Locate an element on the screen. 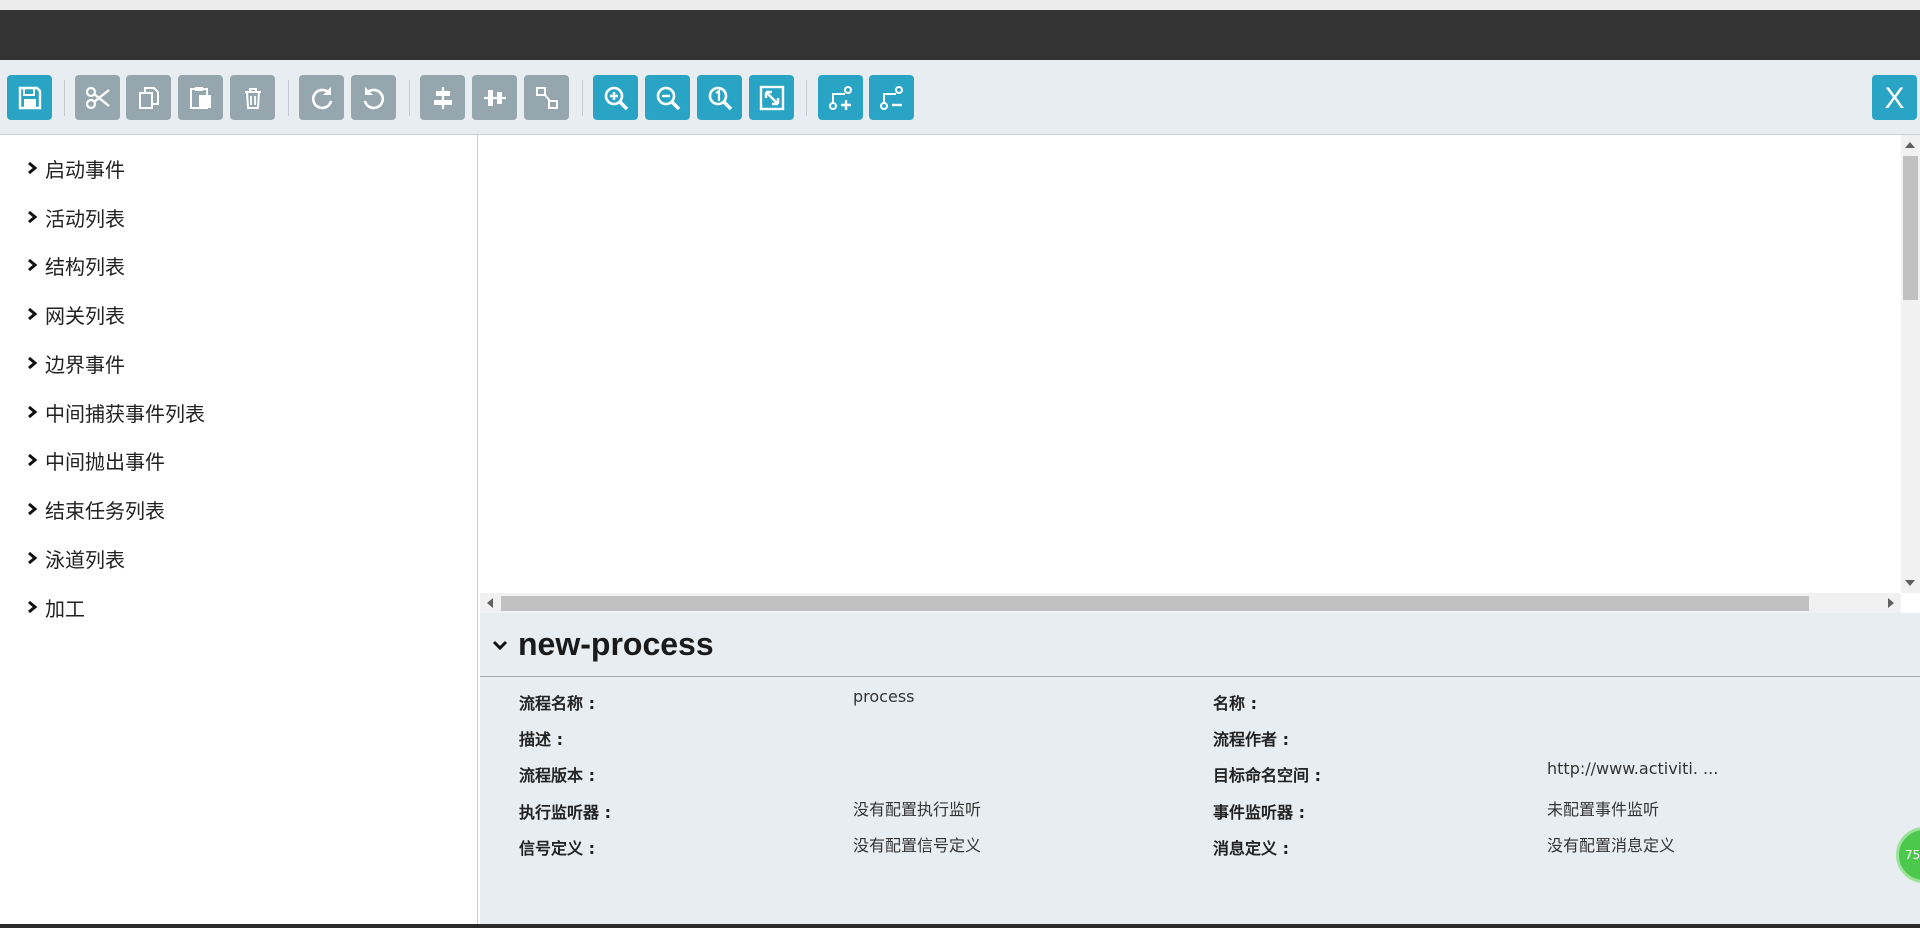  sidebar-item-label: 泳道列表 is located at coordinates (85, 559).